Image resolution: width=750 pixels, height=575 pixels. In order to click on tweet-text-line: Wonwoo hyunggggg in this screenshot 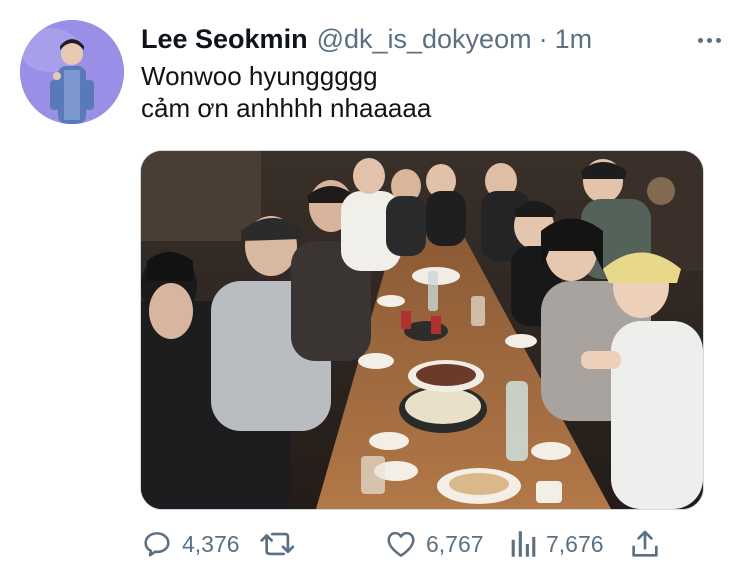, I will do `click(259, 76)`.